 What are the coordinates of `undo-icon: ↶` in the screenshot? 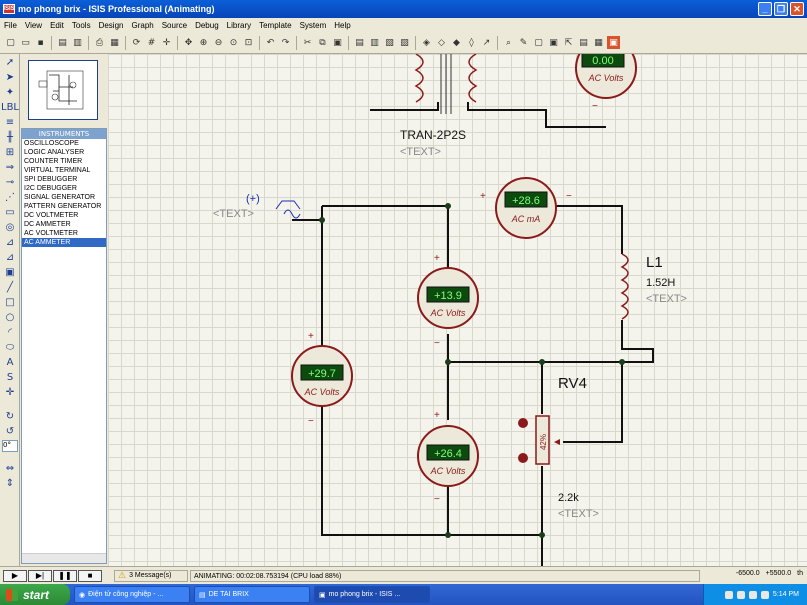 It's located at (270, 42).